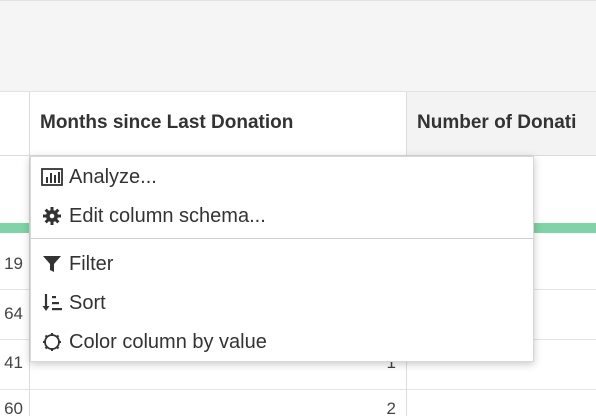 The height and width of the screenshot is (419, 596). I want to click on menu-item-color-by-value: Color column by value, so click(282, 342).